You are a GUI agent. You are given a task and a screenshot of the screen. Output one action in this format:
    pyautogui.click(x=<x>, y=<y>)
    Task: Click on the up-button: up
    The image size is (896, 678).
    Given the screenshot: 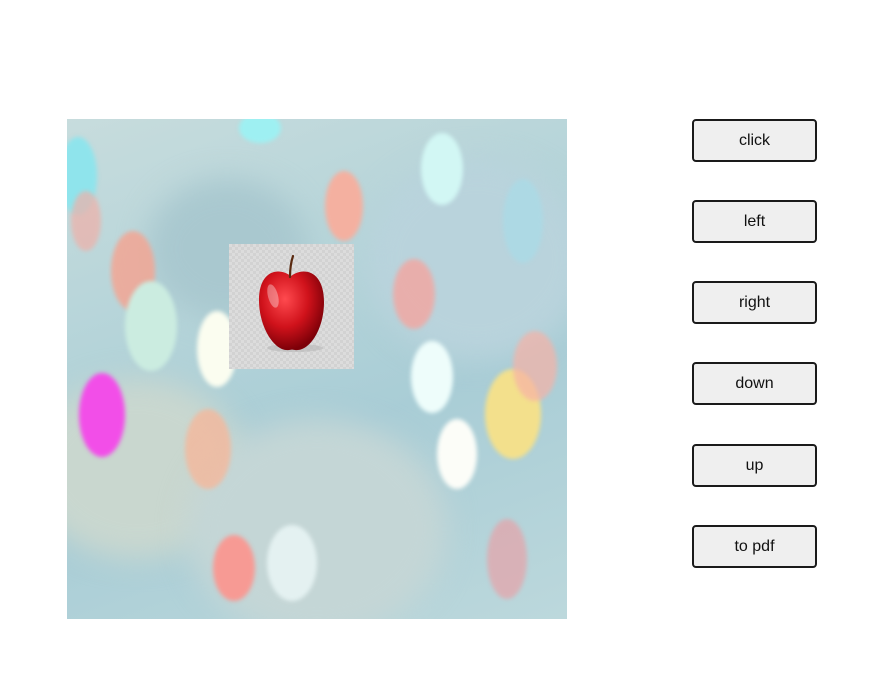 What is the action you would take?
    pyautogui.click(x=754, y=465)
    